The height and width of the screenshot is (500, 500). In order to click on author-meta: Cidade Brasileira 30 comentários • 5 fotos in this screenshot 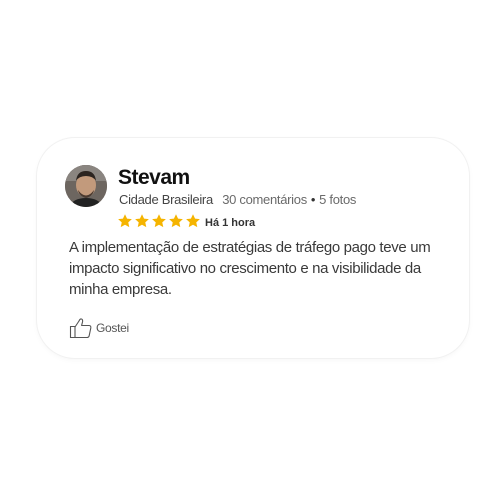, I will do `click(237, 199)`.